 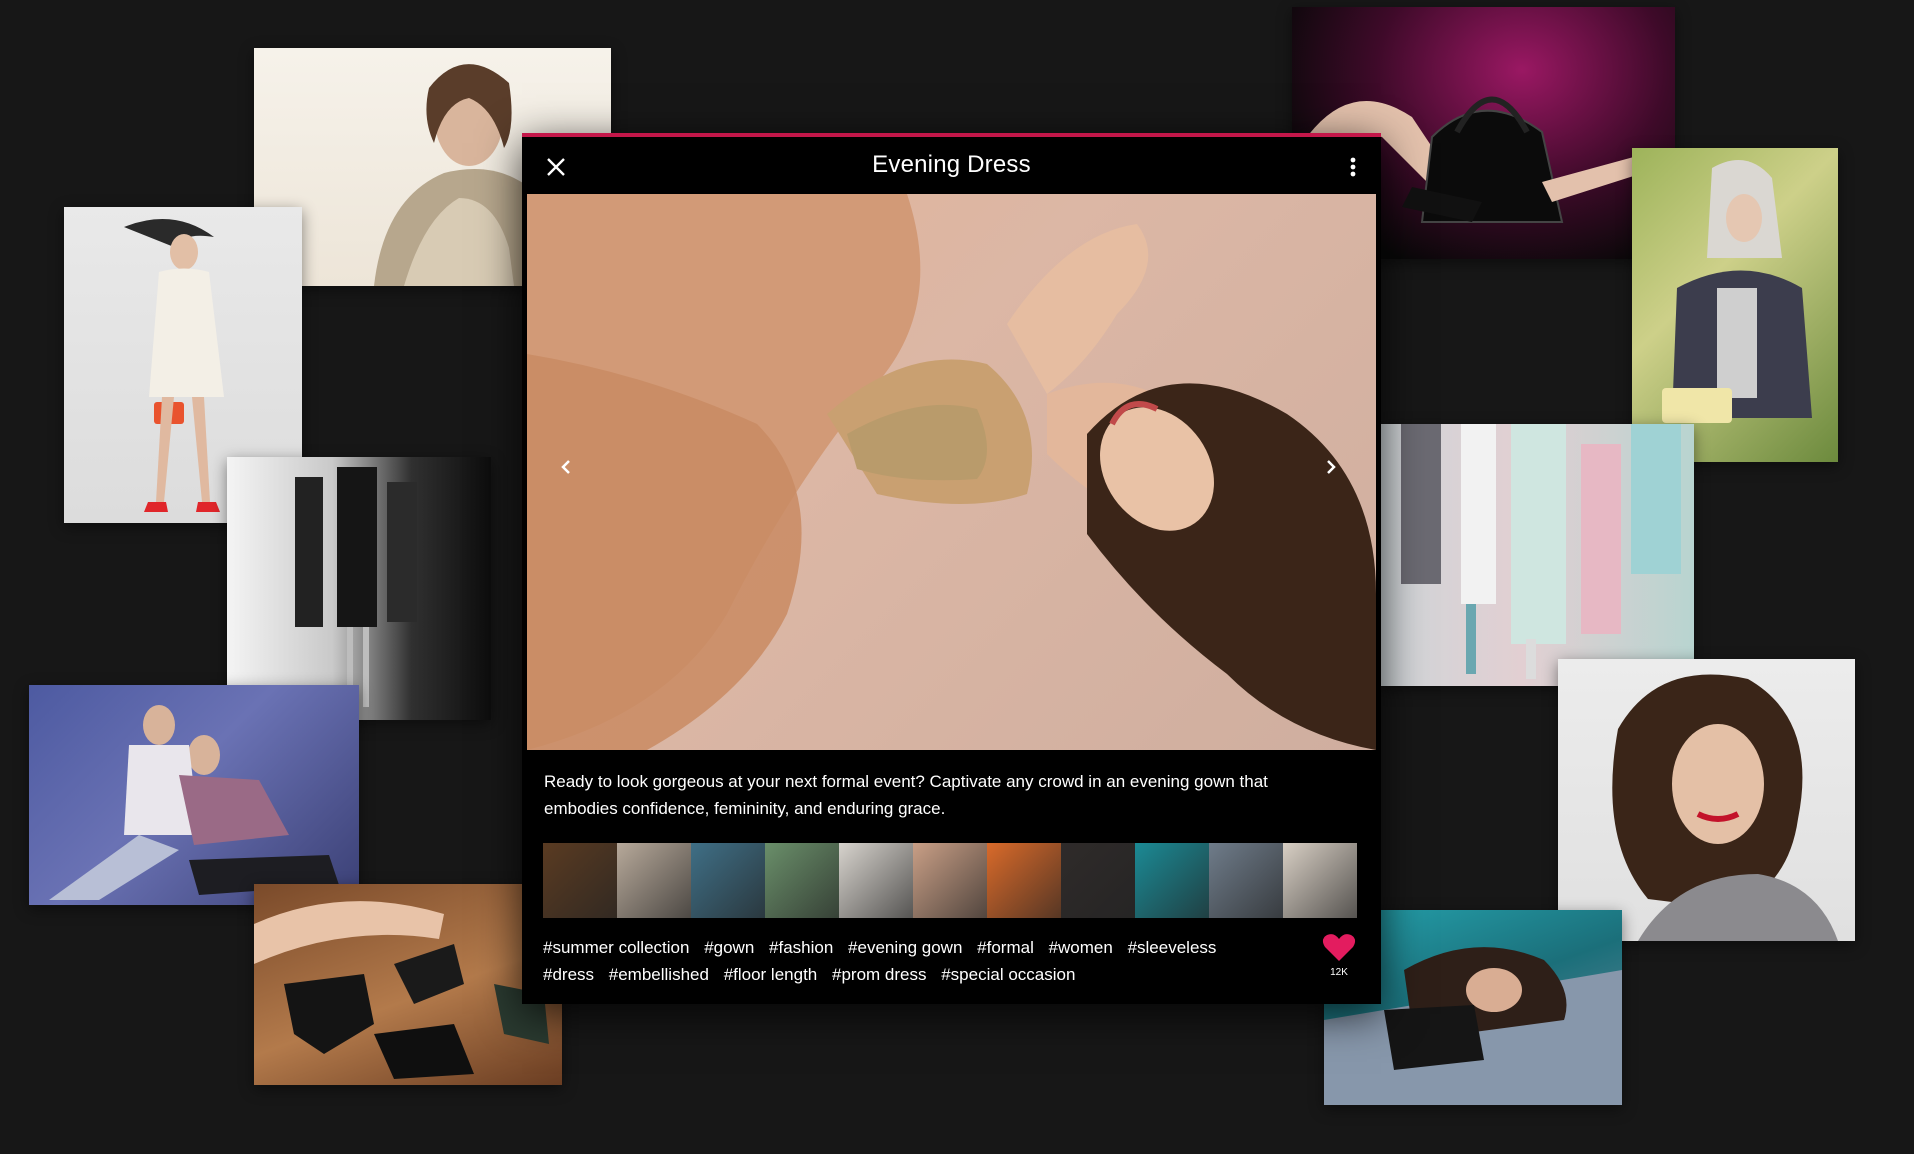 What do you see at coordinates (1339, 972) in the screenshot?
I see `like-count: 12K` at bounding box center [1339, 972].